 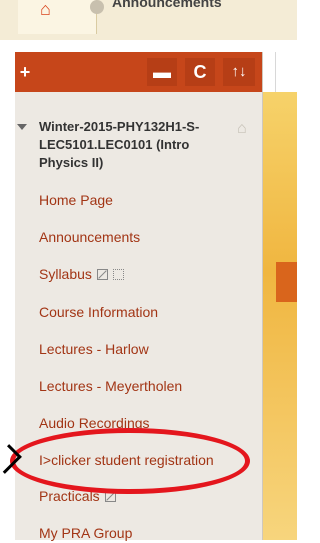 What do you see at coordinates (242, 129) in the screenshot?
I see `course-home-icon: ⌂` at bounding box center [242, 129].